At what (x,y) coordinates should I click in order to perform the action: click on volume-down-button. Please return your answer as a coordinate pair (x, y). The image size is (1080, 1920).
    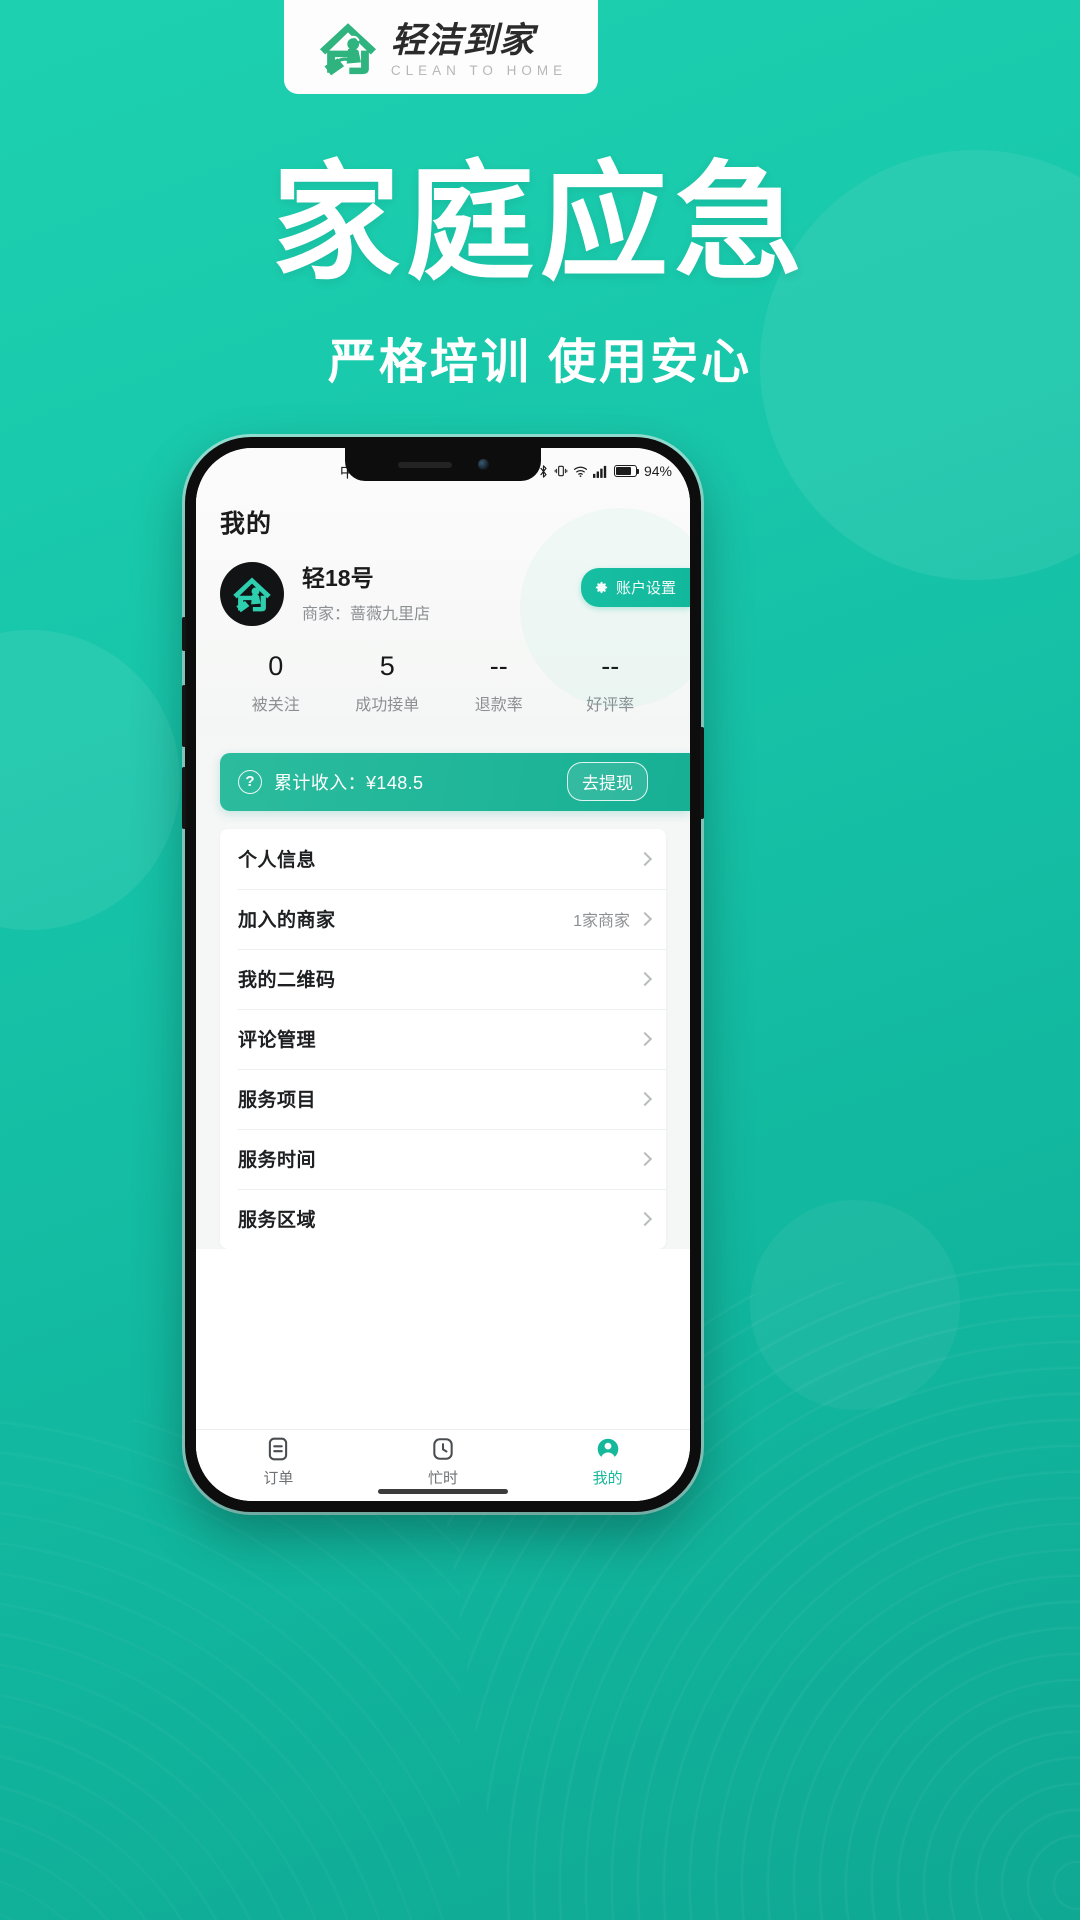
    Looking at the image, I should click on (184, 798).